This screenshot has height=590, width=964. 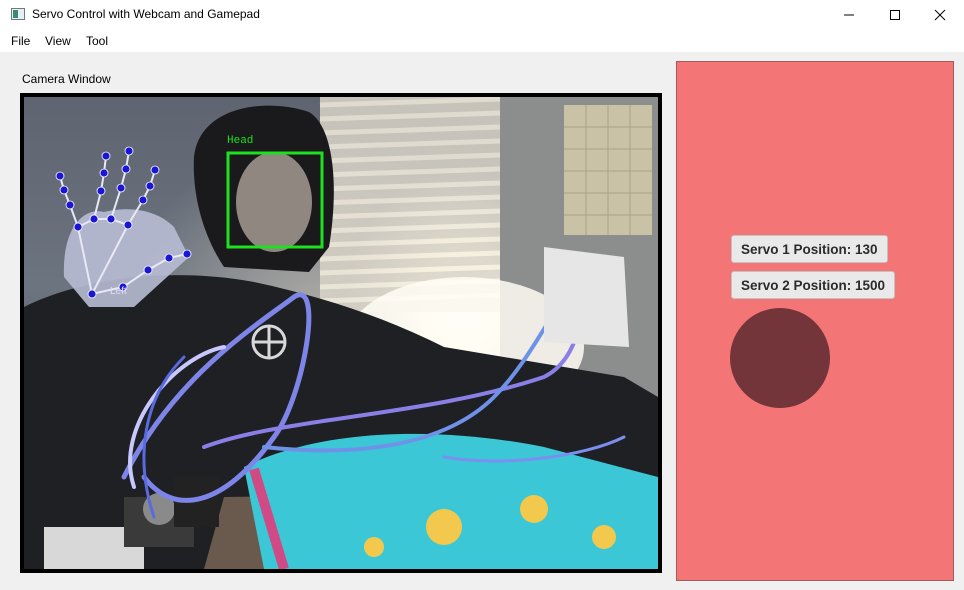 What do you see at coordinates (118, 291) in the screenshot?
I see `hand-label: Left` at bounding box center [118, 291].